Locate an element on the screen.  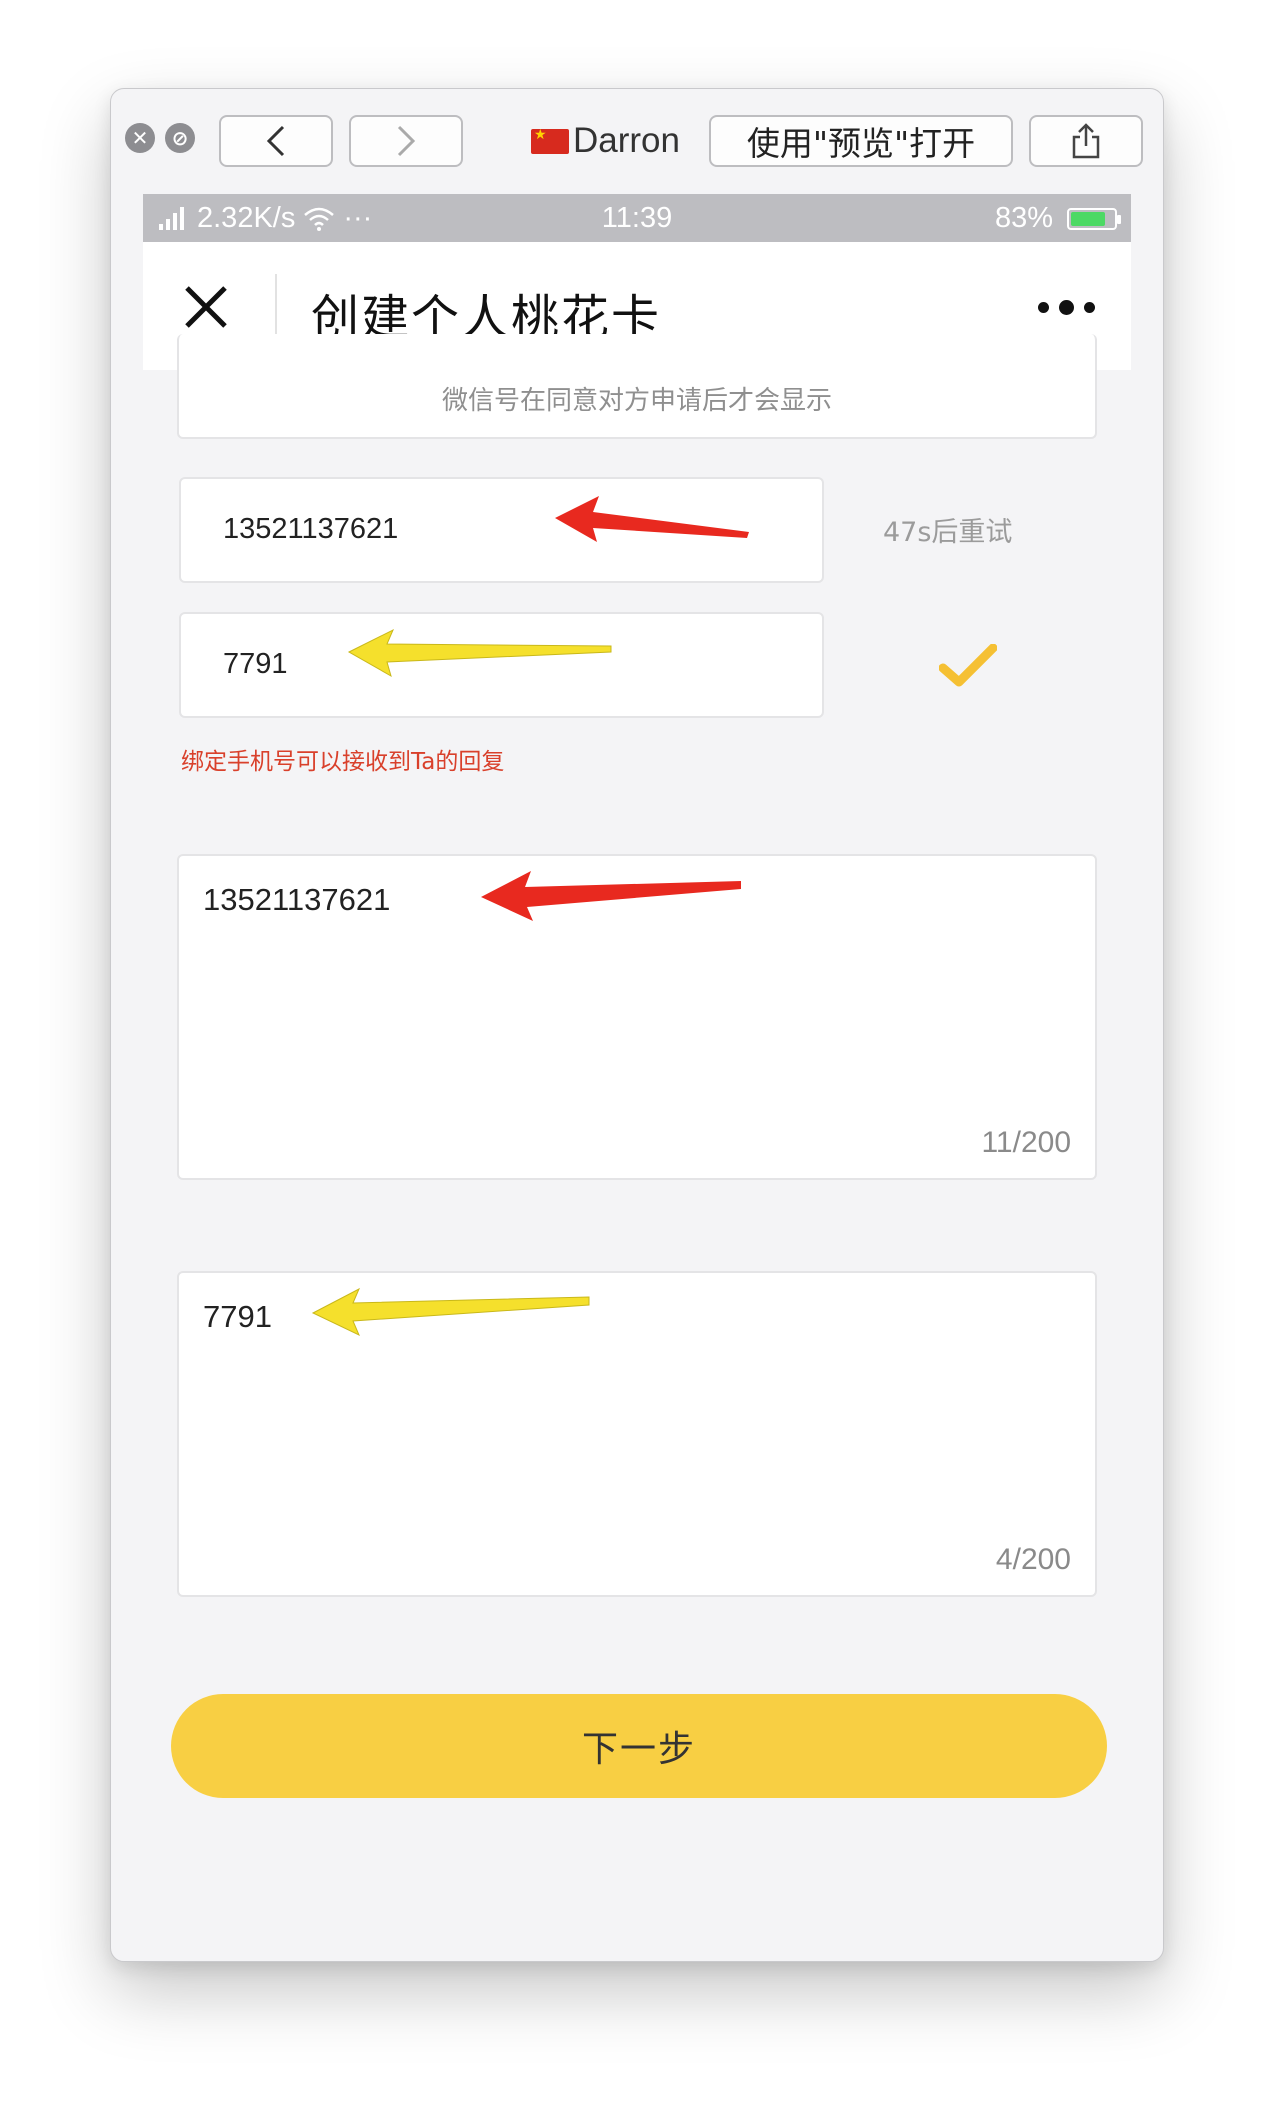
battery-level is located at coordinates (1088, 218).